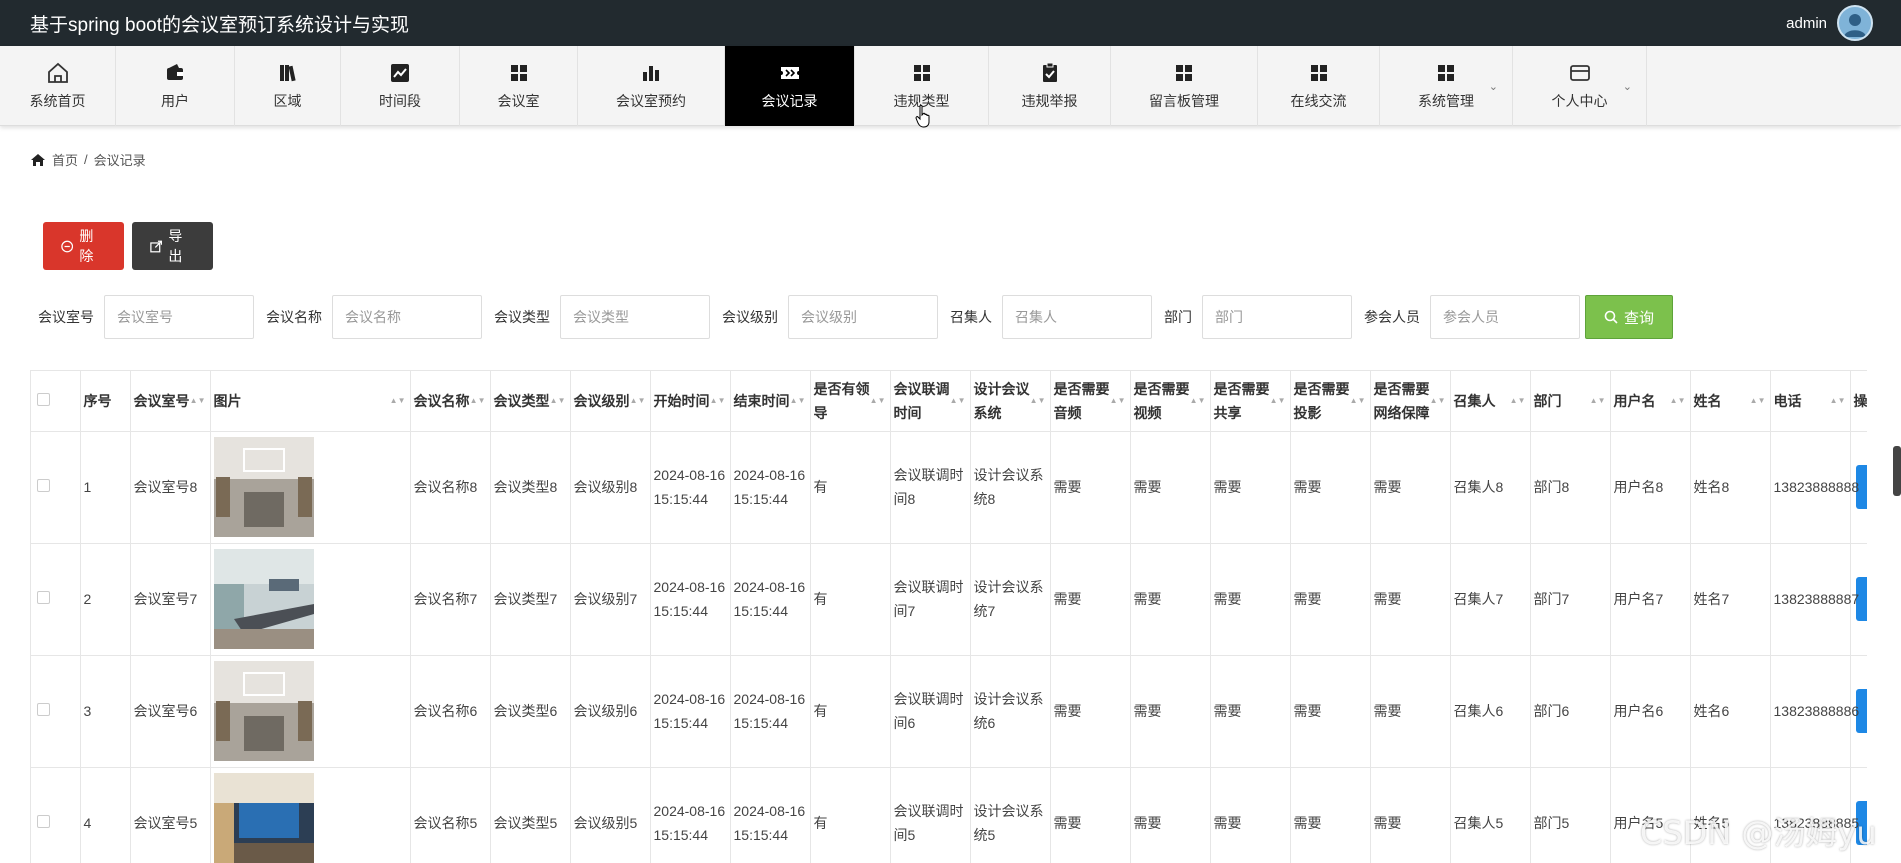 This screenshot has width=1901, height=863. What do you see at coordinates (1580, 86) in the screenshot?
I see `nav-item-personal-center: 个人中心 ⌄` at bounding box center [1580, 86].